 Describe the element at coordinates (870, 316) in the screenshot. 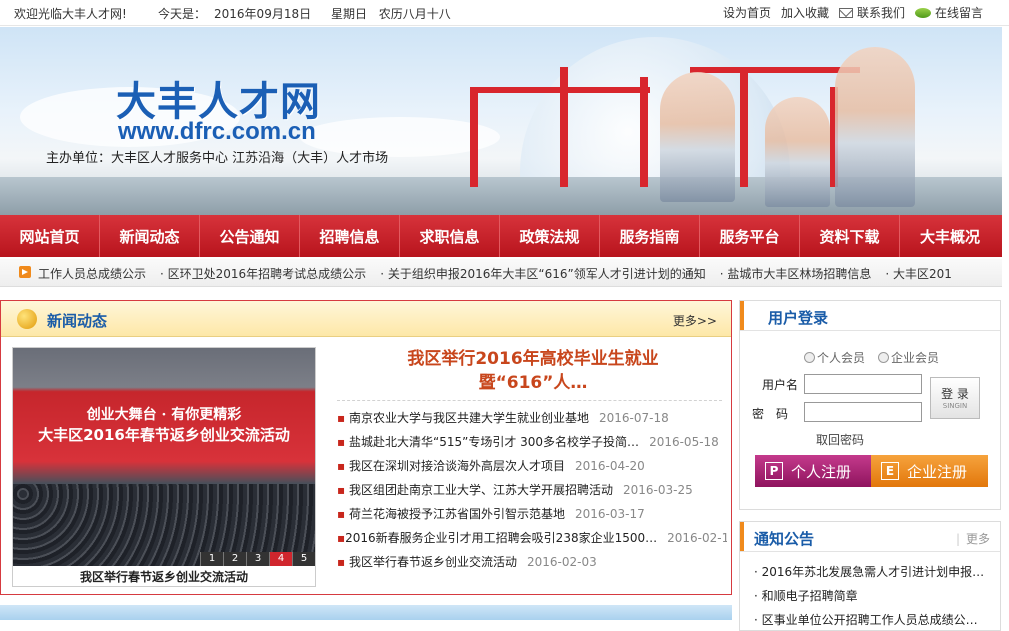

I see `login-panel-header: 用户登录` at that location.